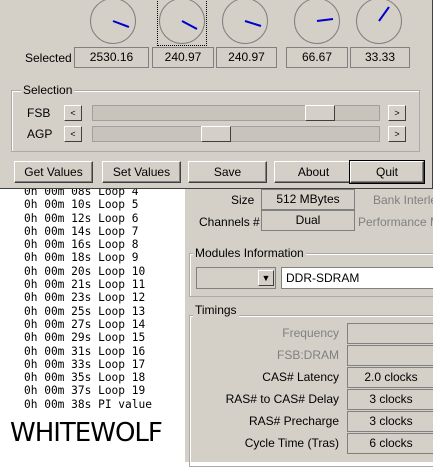 This screenshot has width=433, height=467. What do you see at coordinates (85, 391) in the screenshot?
I see `console-line: 0h 00m 37s Loop 19` at bounding box center [85, 391].